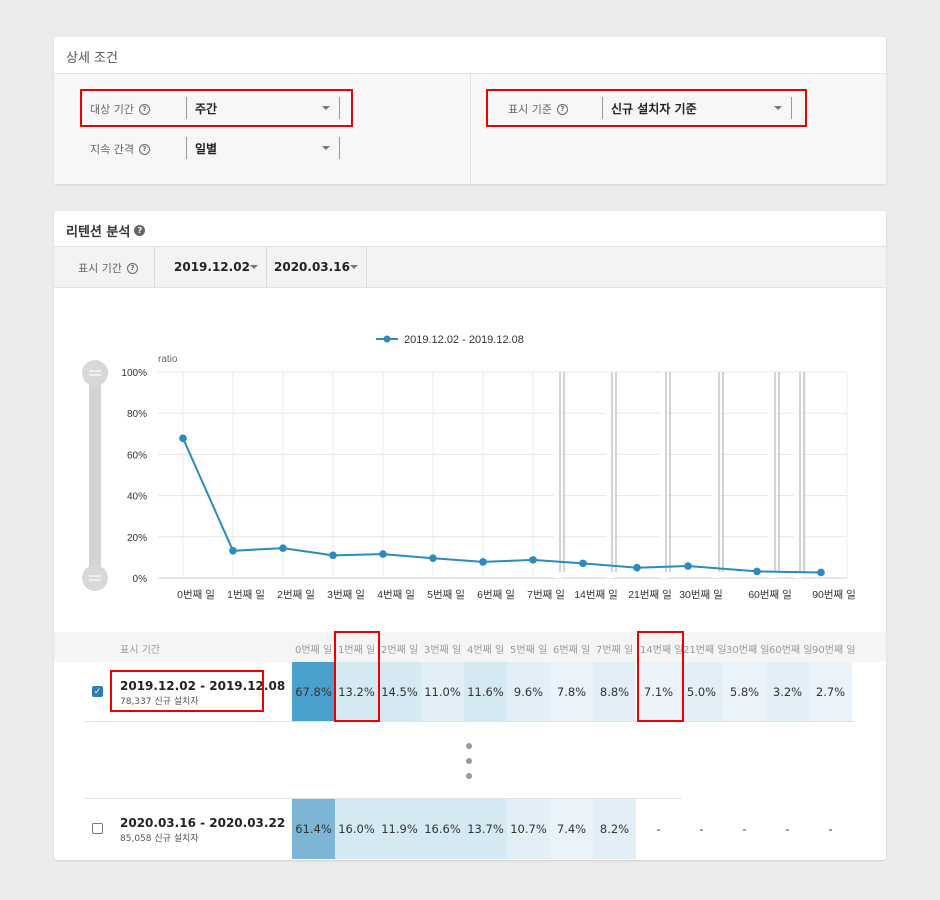 The height and width of the screenshot is (900, 940). Describe the element at coordinates (263, 148) in the screenshot. I see `duration-interval-select: 일별` at that location.